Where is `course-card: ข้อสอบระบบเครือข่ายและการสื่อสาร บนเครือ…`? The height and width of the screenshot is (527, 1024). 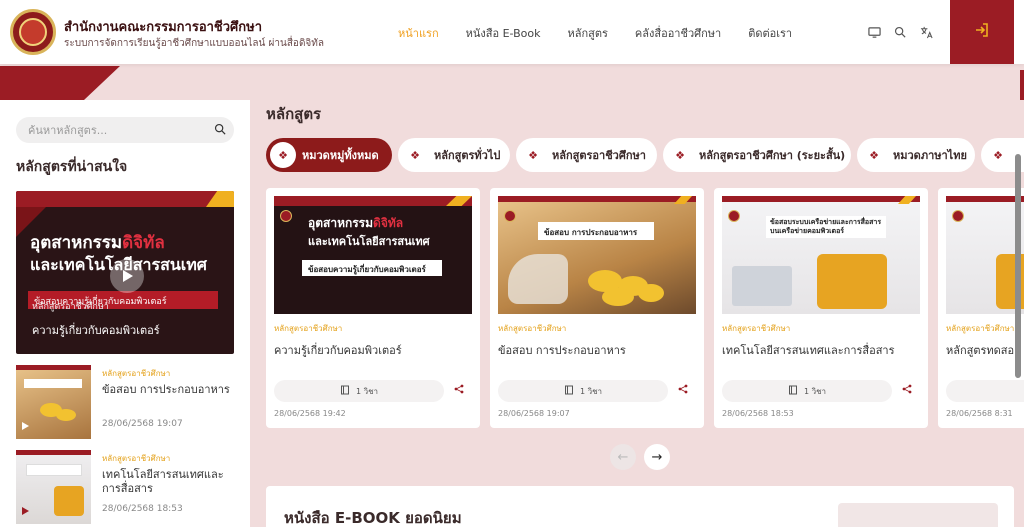 course-card: ข้อสอบระบบเครือข่ายและการสื่อสาร บนเครือ… is located at coordinates (821, 308).